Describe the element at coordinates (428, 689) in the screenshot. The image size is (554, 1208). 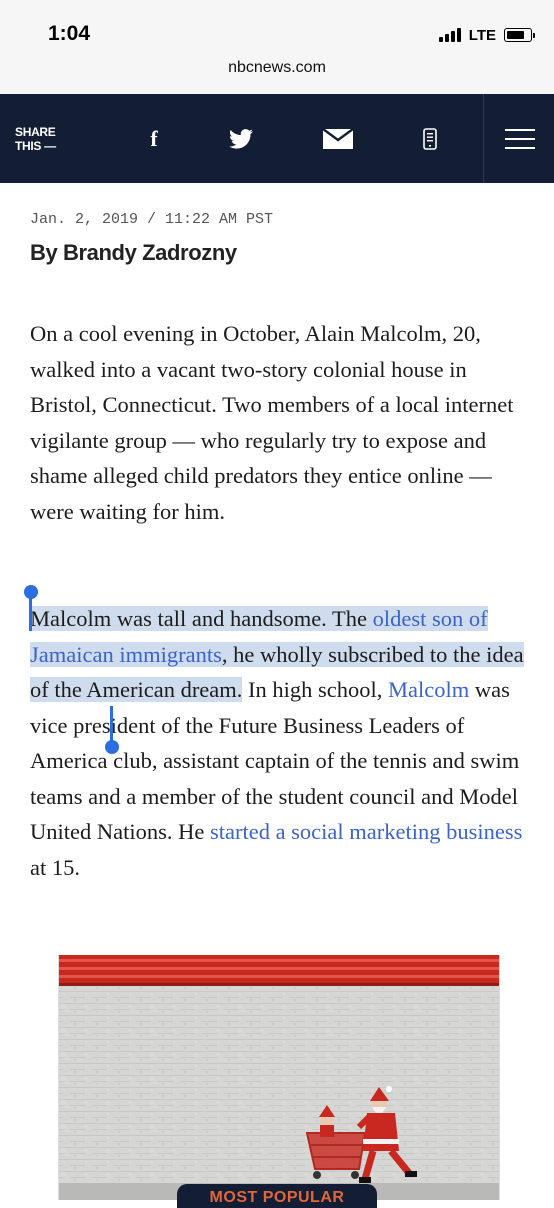
I see `link-malcolm: Malcolm` at that location.